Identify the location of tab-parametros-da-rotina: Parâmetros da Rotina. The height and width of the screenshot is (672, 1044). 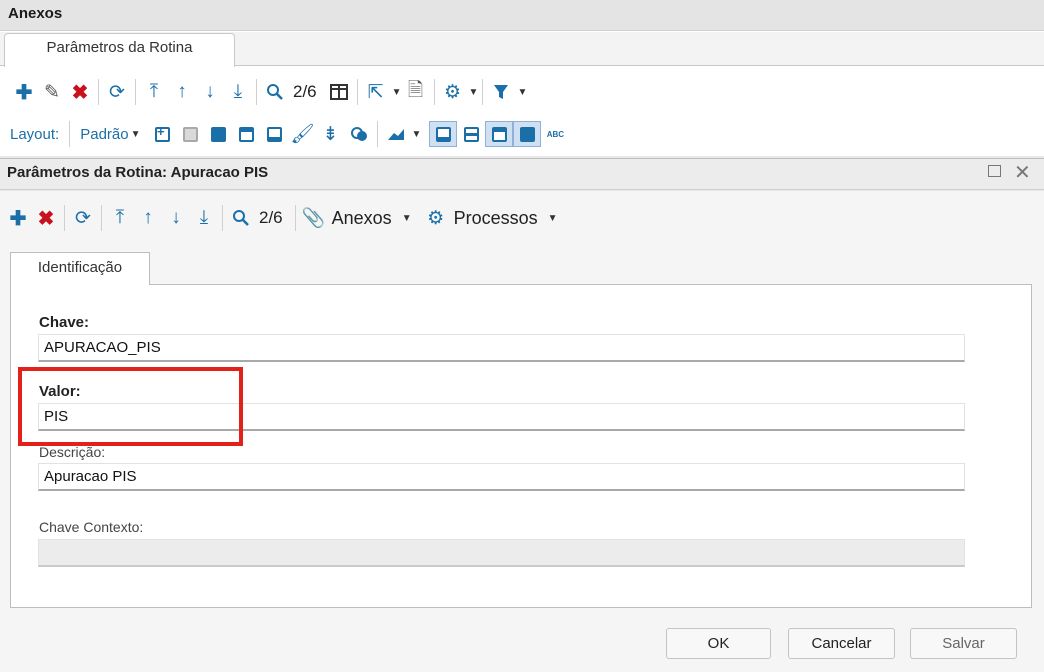
(119, 50).